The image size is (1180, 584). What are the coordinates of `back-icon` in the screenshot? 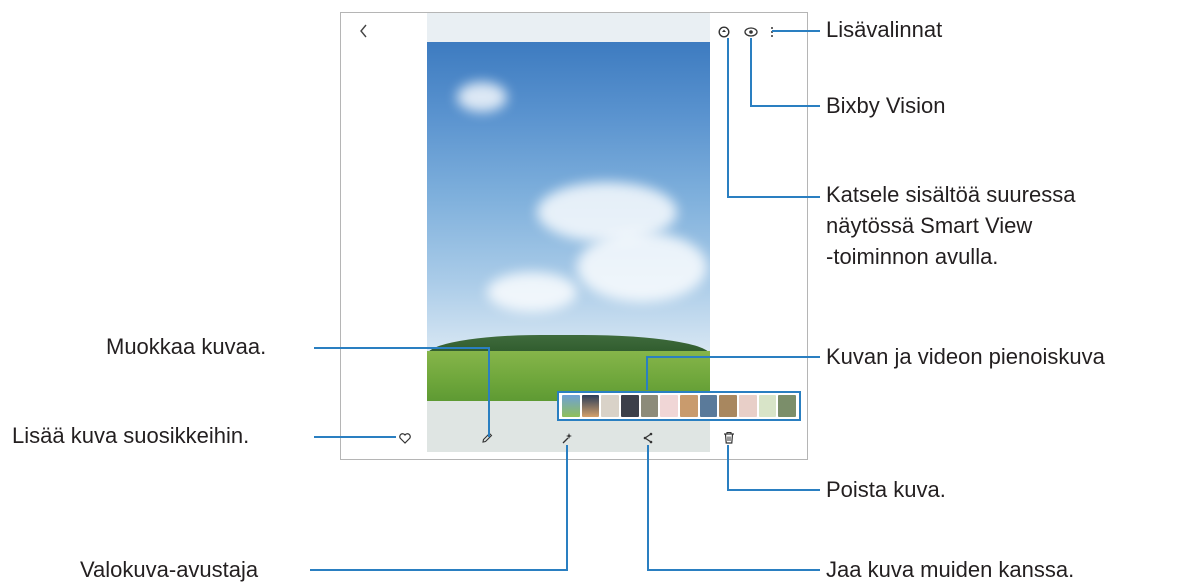 It's located at (364, 31).